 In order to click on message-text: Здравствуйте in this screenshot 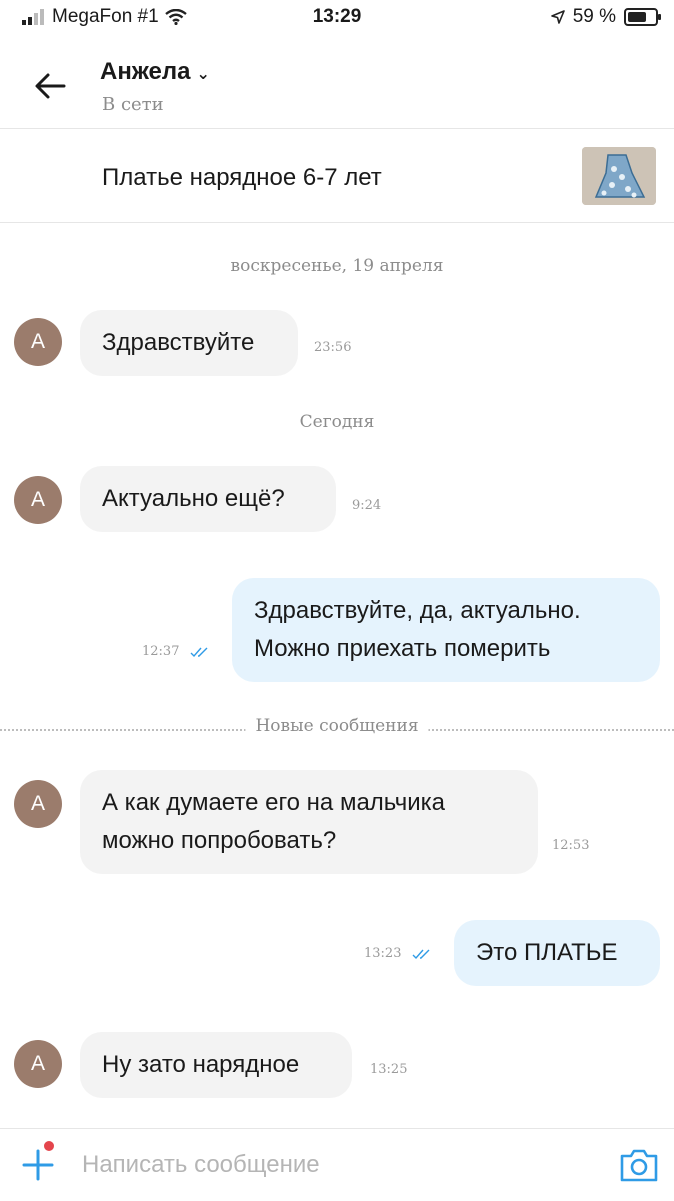, I will do `click(178, 342)`.